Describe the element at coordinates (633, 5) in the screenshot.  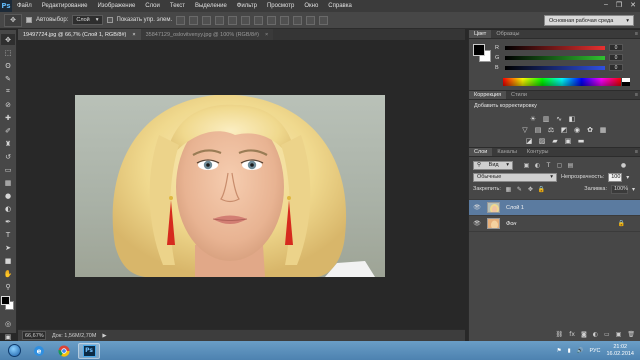
I see `close-icon: ✕` at that location.